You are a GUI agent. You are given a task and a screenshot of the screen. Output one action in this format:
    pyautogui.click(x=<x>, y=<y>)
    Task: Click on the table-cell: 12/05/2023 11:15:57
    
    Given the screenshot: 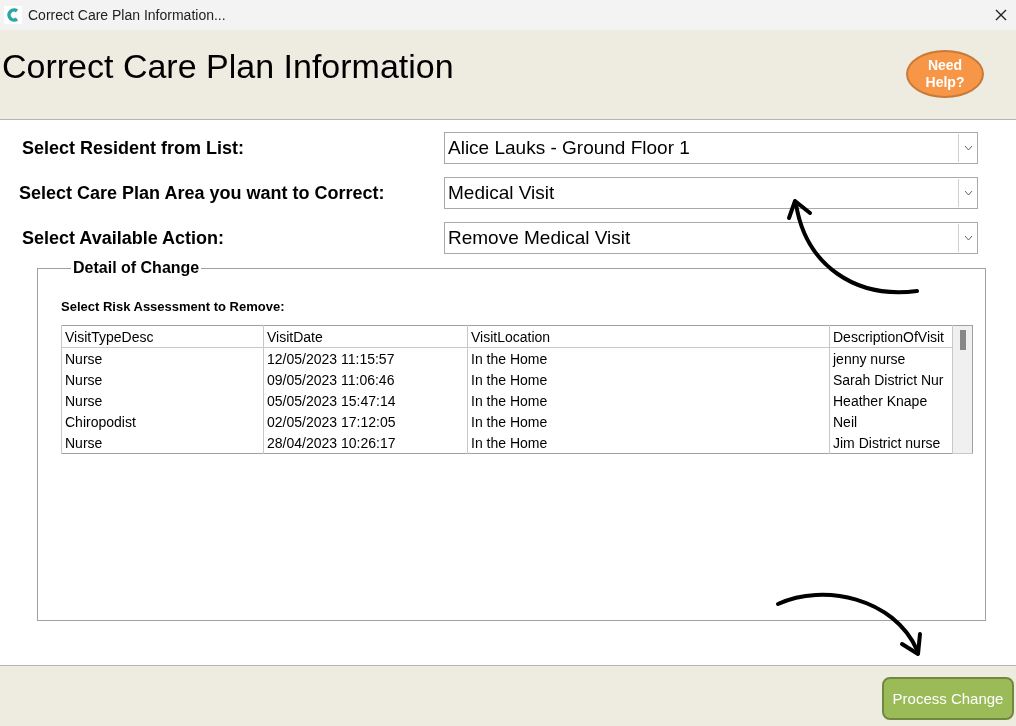 What is the action you would take?
    pyautogui.click(x=365, y=358)
    